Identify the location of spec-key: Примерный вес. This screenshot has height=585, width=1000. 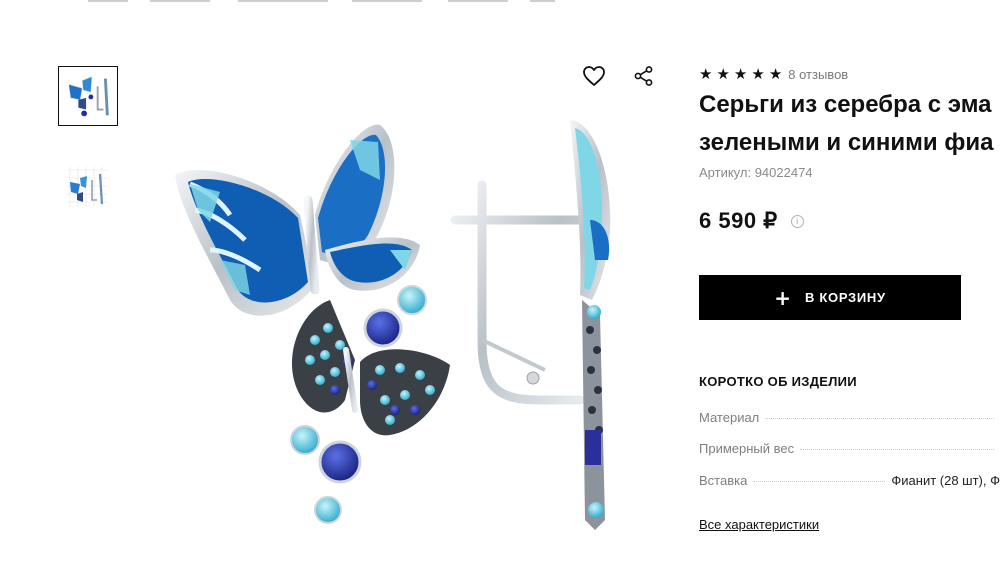
(747, 448).